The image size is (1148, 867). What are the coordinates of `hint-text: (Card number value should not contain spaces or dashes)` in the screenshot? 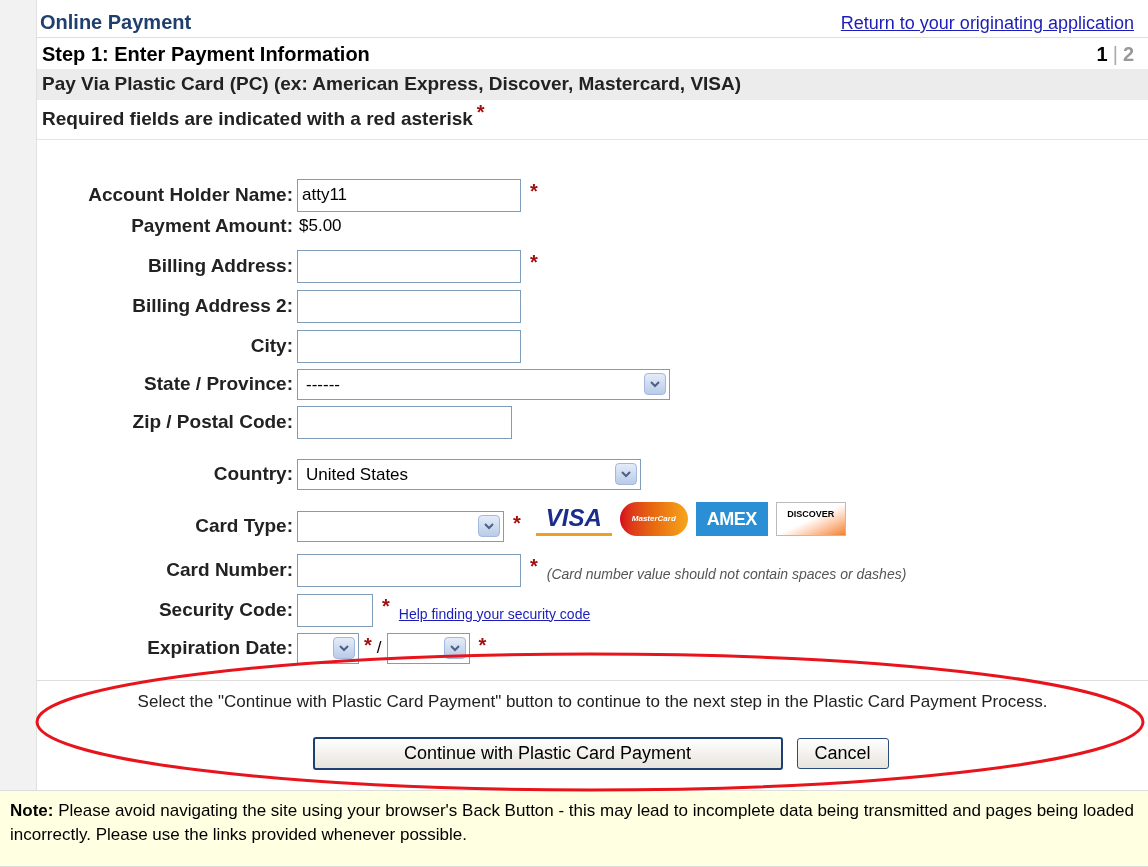 It's located at (726, 574).